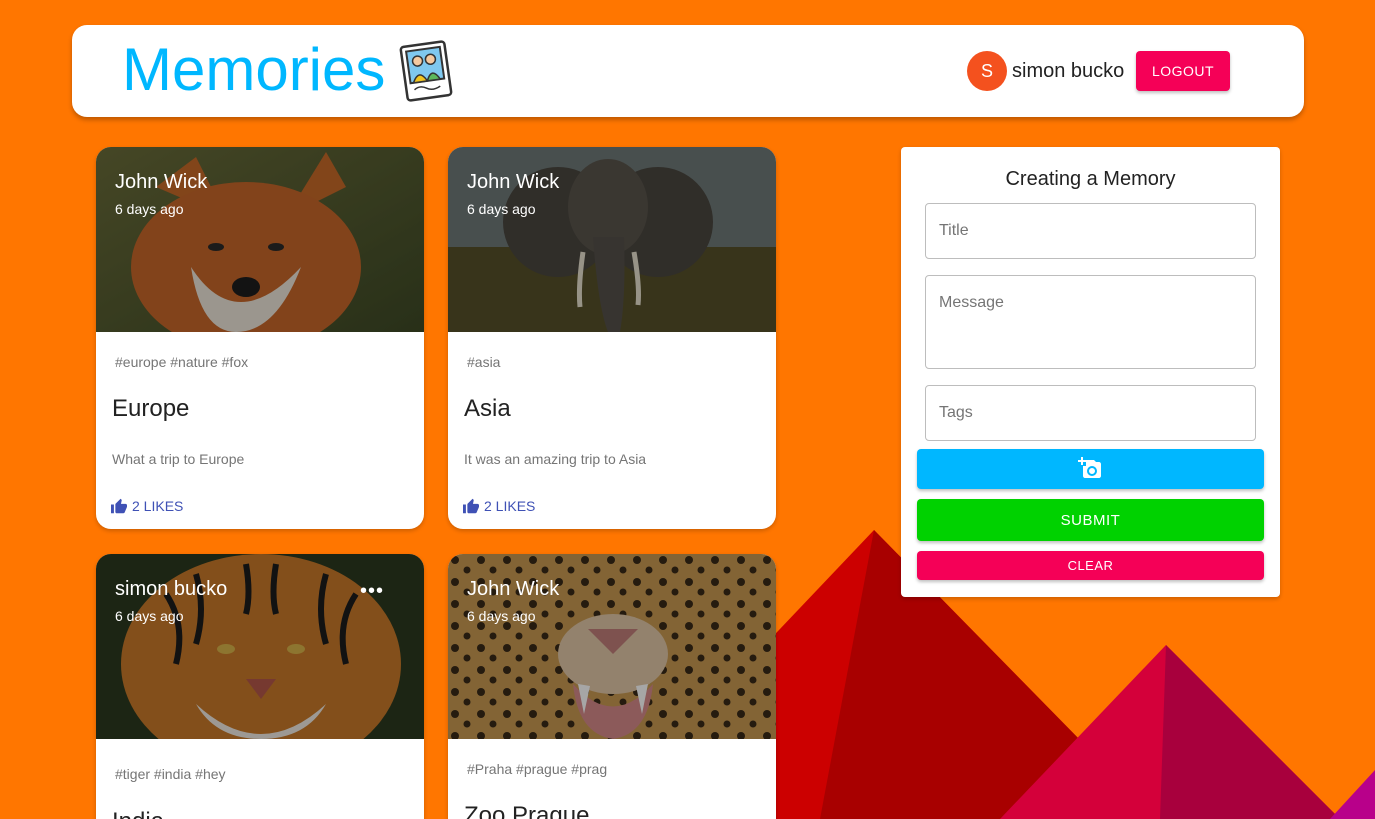 Image resolution: width=1375 pixels, height=819 pixels. What do you see at coordinates (1090, 231) in the screenshot?
I see `title-input` at bounding box center [1090, 231].